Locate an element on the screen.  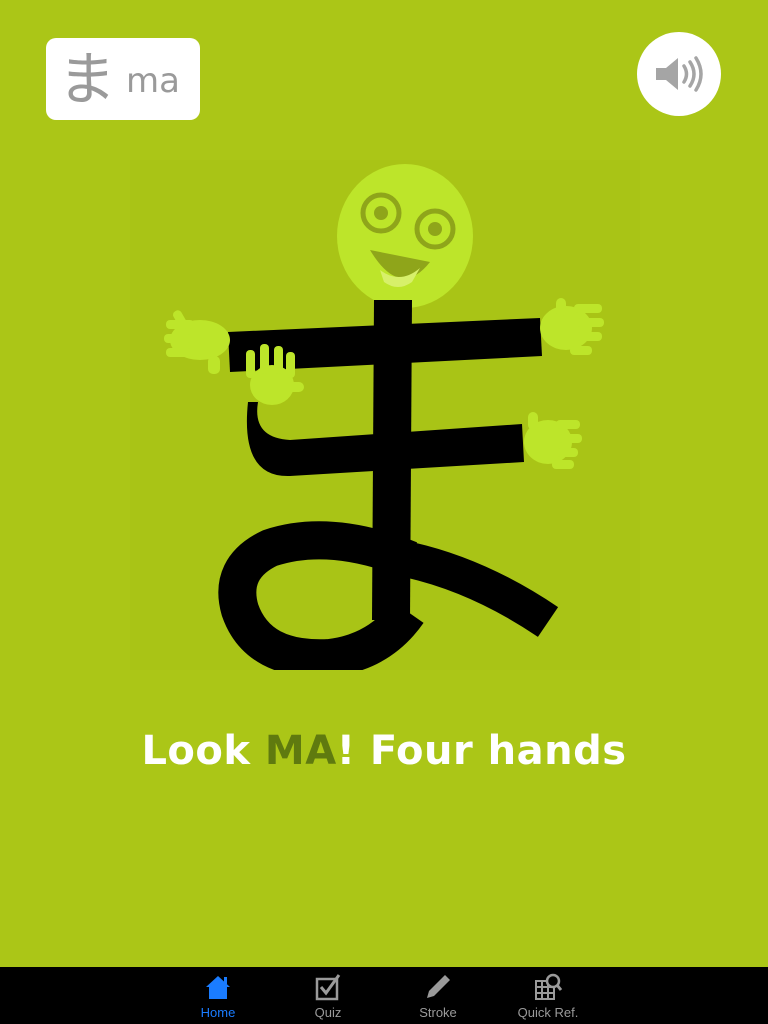
kana-card: ま ma is located at coordinates (123, 79).